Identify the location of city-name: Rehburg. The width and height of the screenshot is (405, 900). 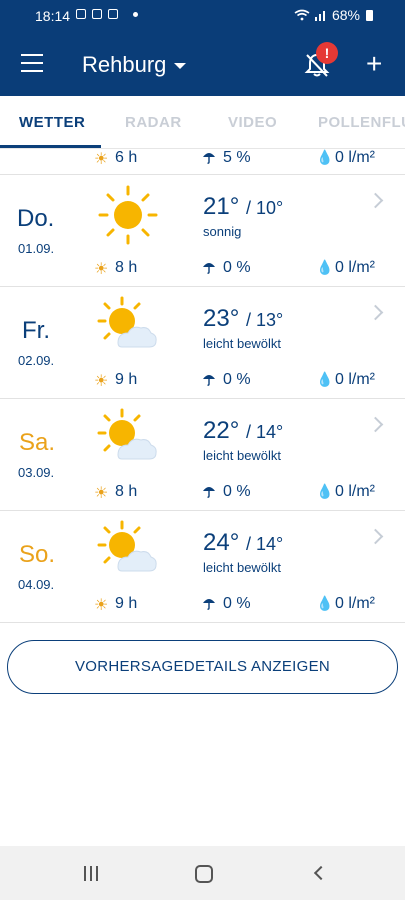
(124, 64).